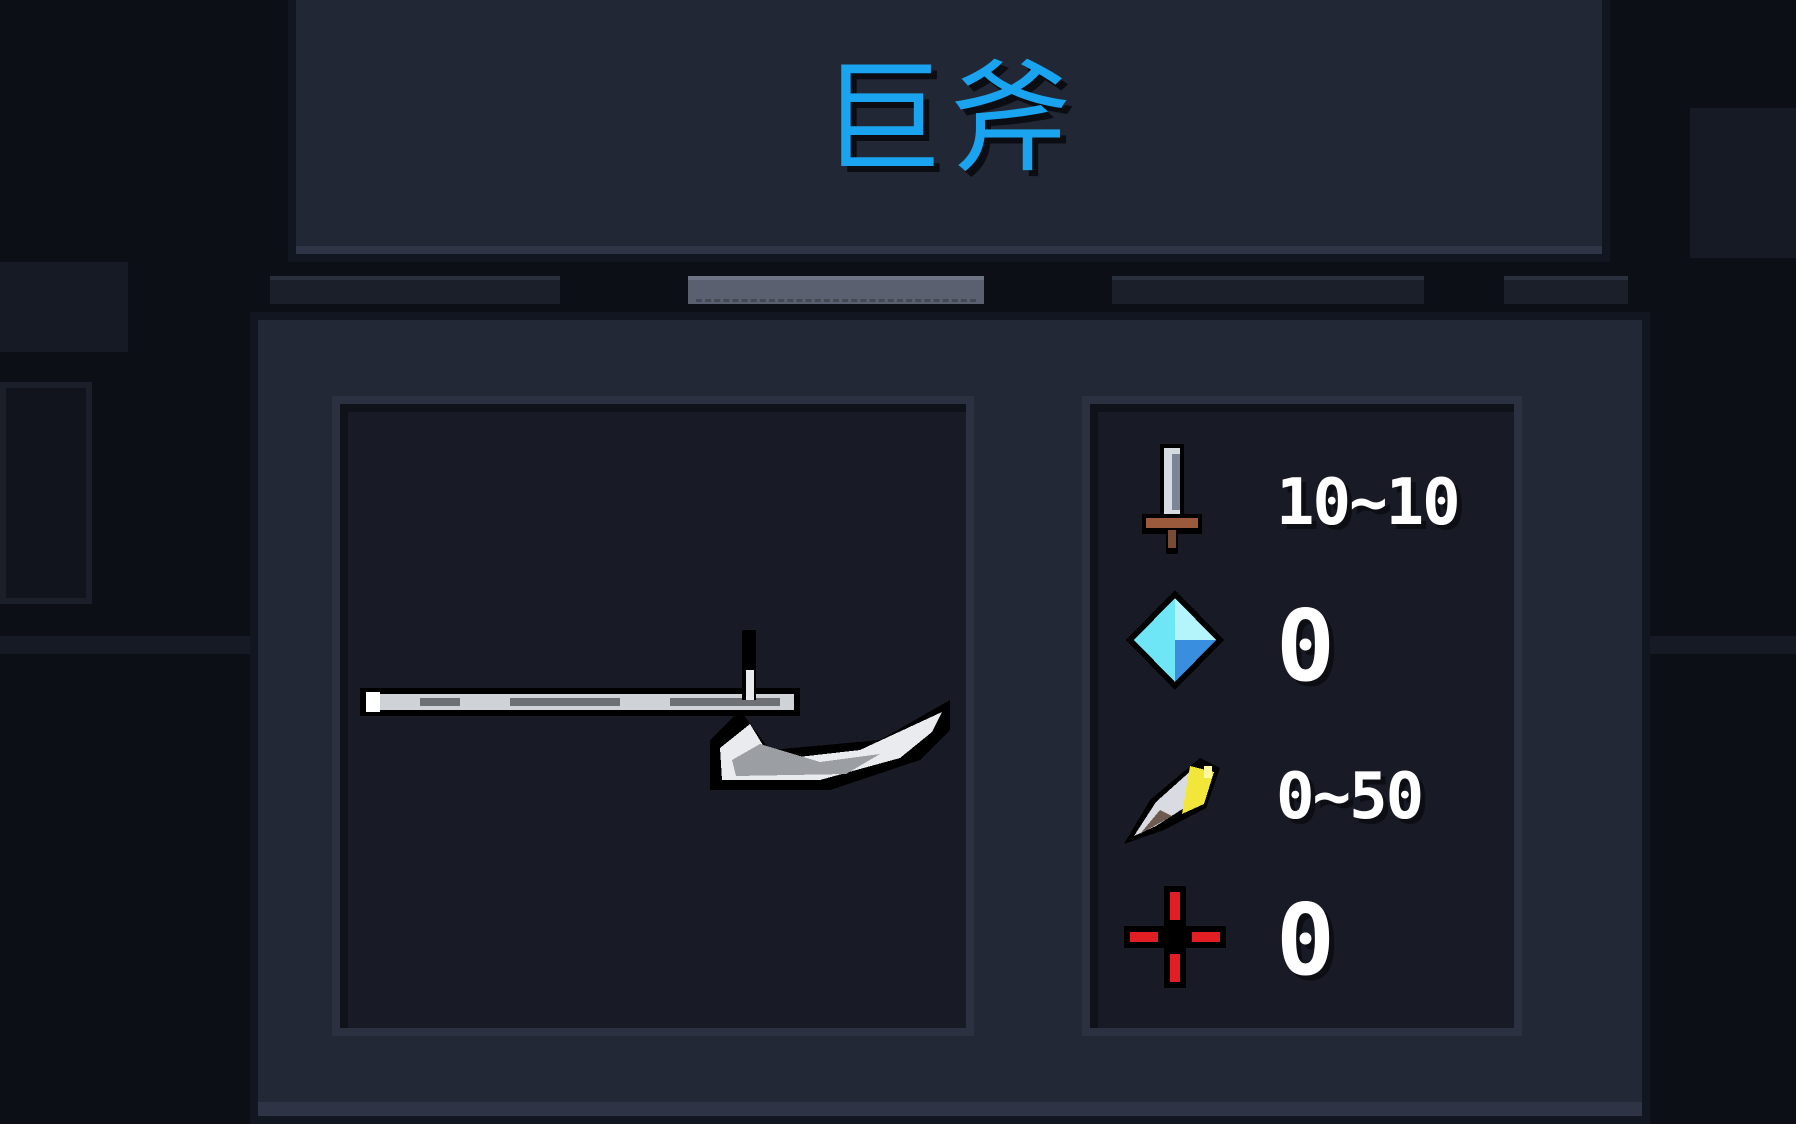 The height and width of the screenshot is (1124, 1796). Describe the element at coordinates (1175, 937) in the screenshot. I see `accuracy-cross-icon` at that location.